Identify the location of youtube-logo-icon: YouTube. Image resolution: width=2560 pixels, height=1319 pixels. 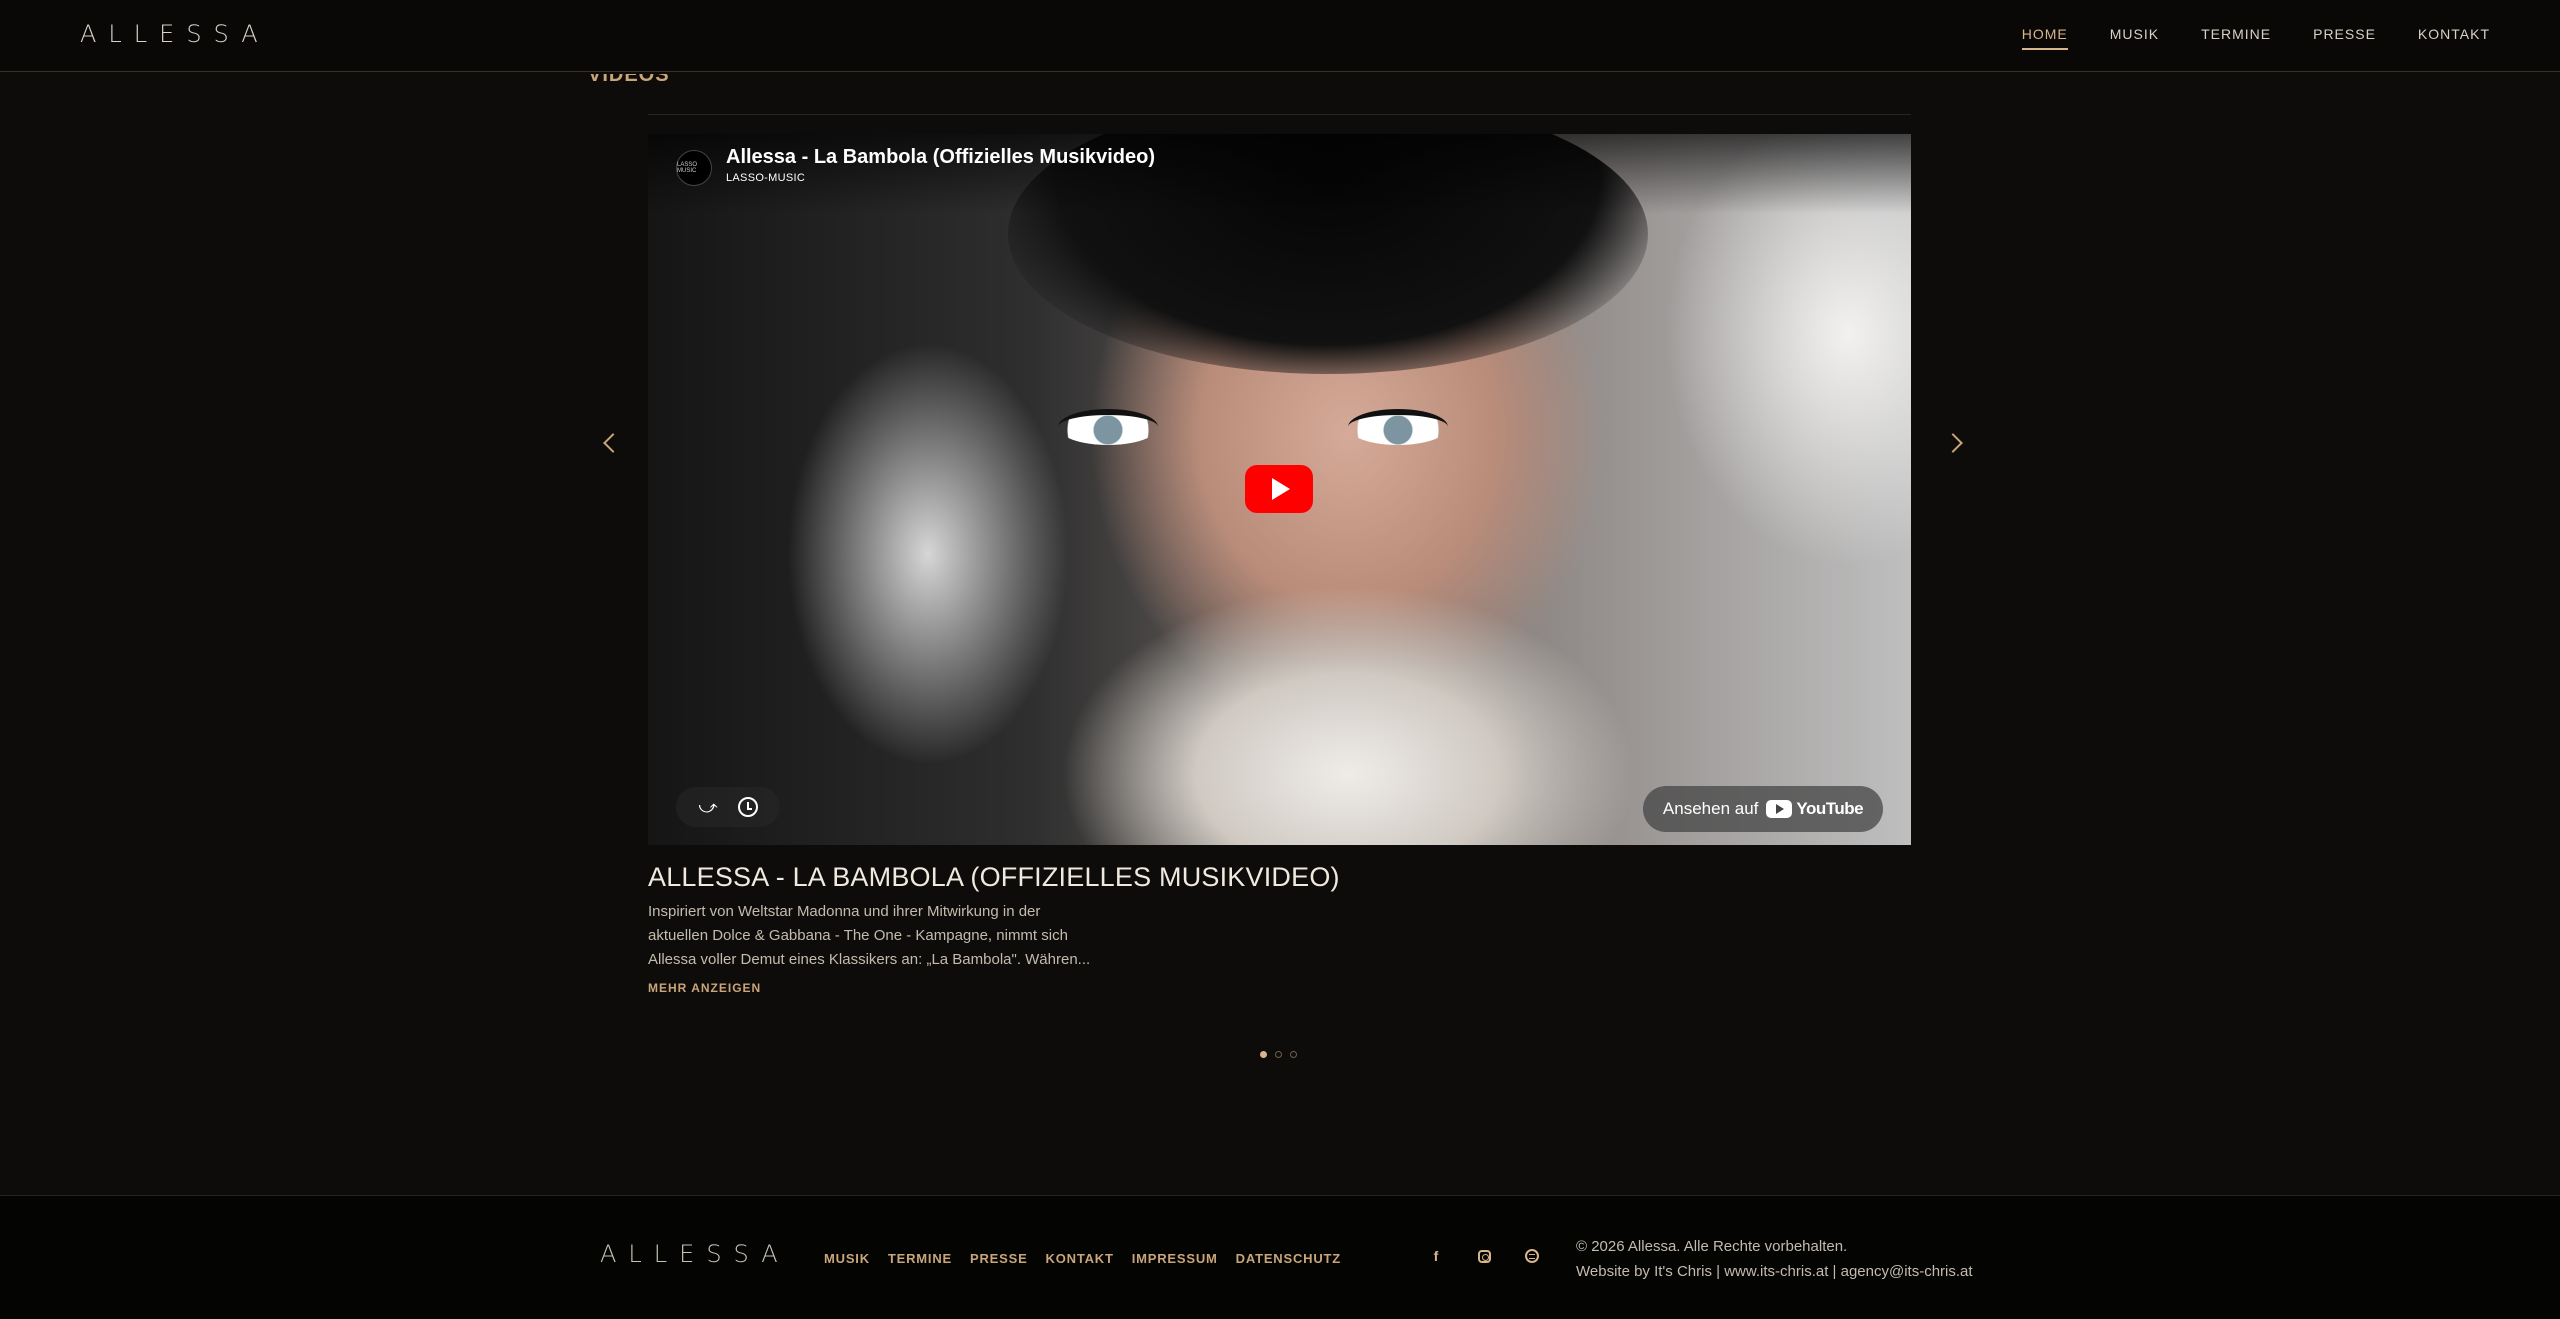
(1815, 809).